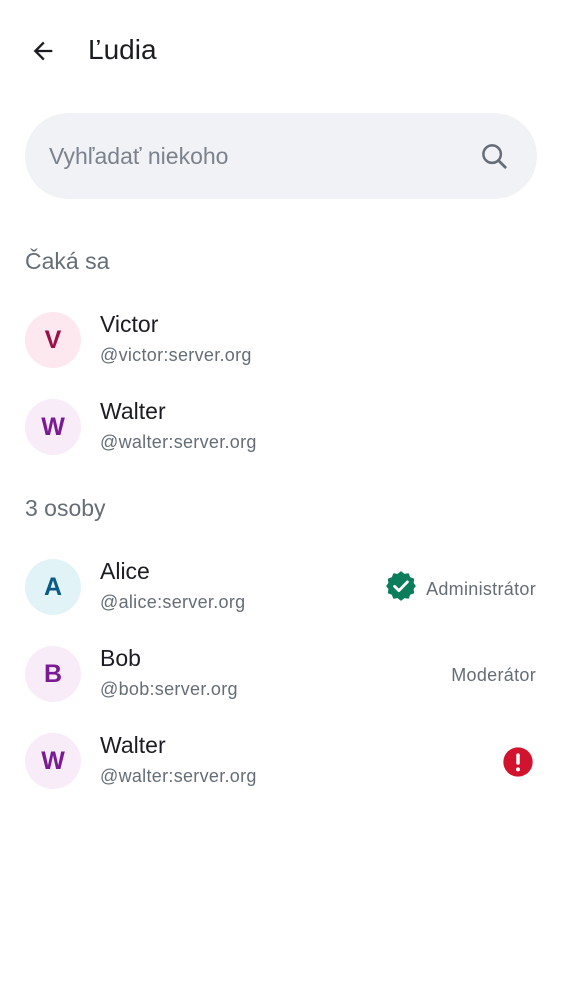 The width and height of the screenshot is (562, 1000). What do you see at coordinates (281, 588) in the screenshot?
I see `member-row-alice: A Alice @alice:server.org Administrátor` at bounding box center [281, 588].